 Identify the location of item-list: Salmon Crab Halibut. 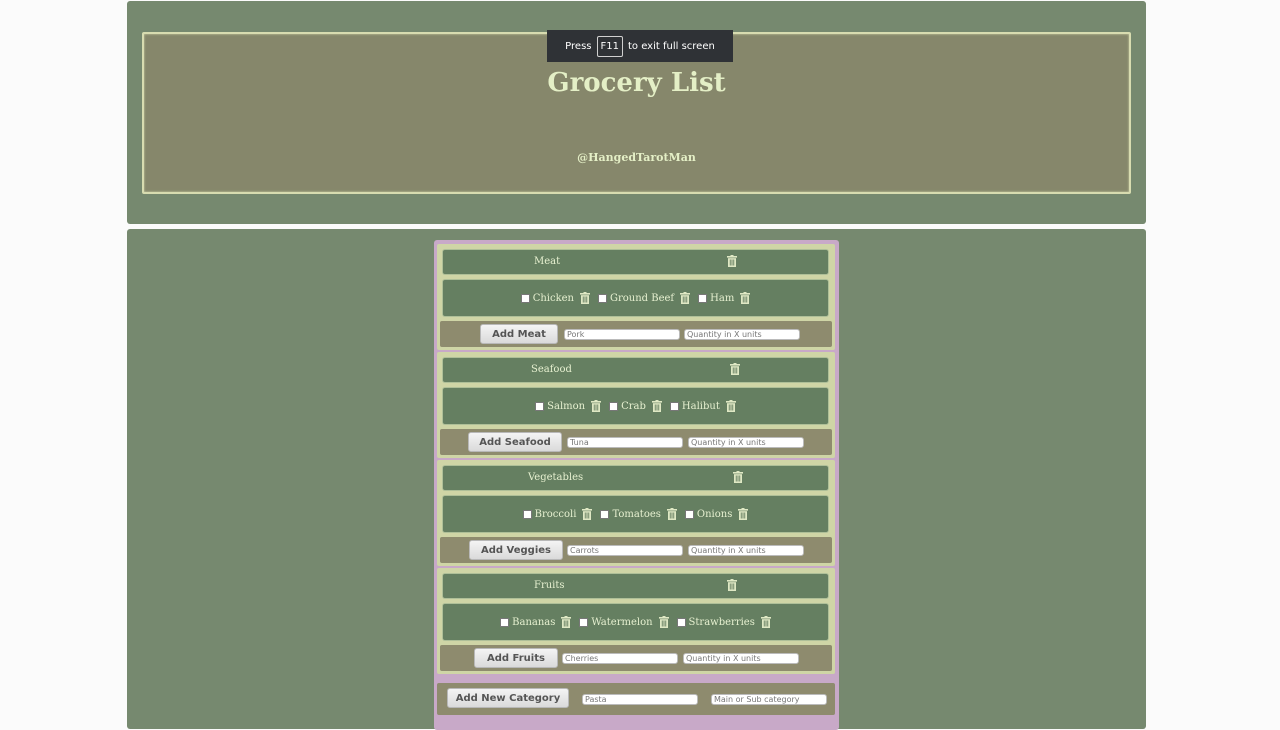
(635, 406).